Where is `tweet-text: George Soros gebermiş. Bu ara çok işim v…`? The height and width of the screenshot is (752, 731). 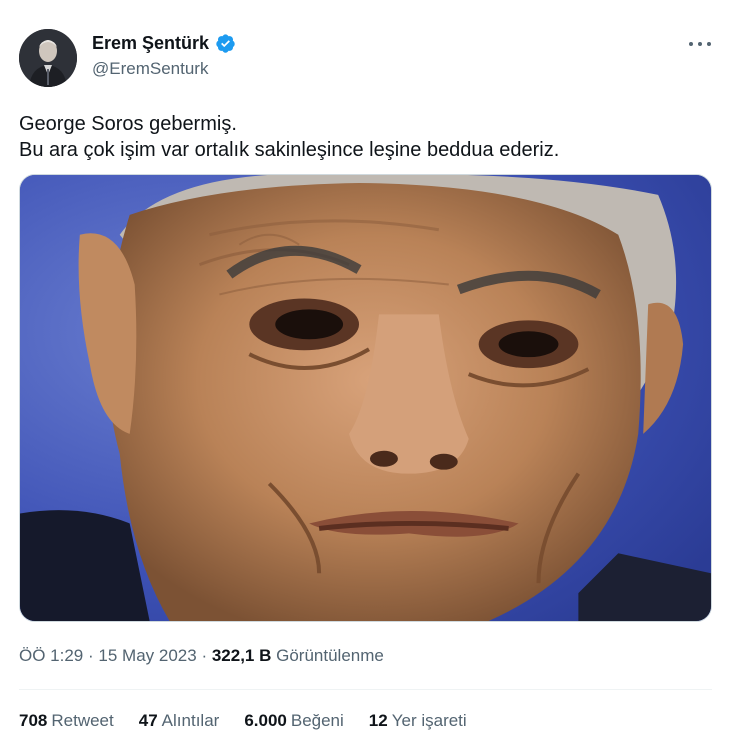
tweet-text: George Soros gebermiş. Bu ara çok işim v… is located at coordinates (369, 137).